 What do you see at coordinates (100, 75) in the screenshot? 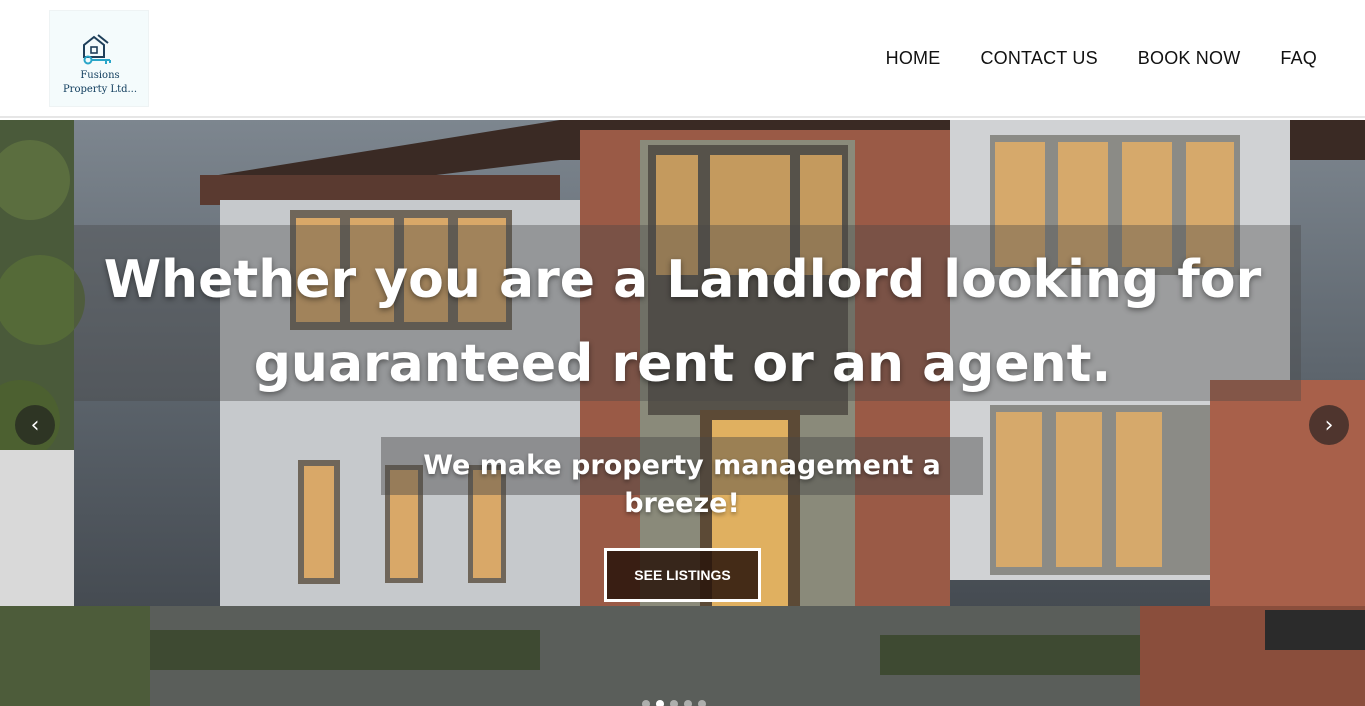
I see `brand-name-line1: Fusions` at bounding box center [100, 75].